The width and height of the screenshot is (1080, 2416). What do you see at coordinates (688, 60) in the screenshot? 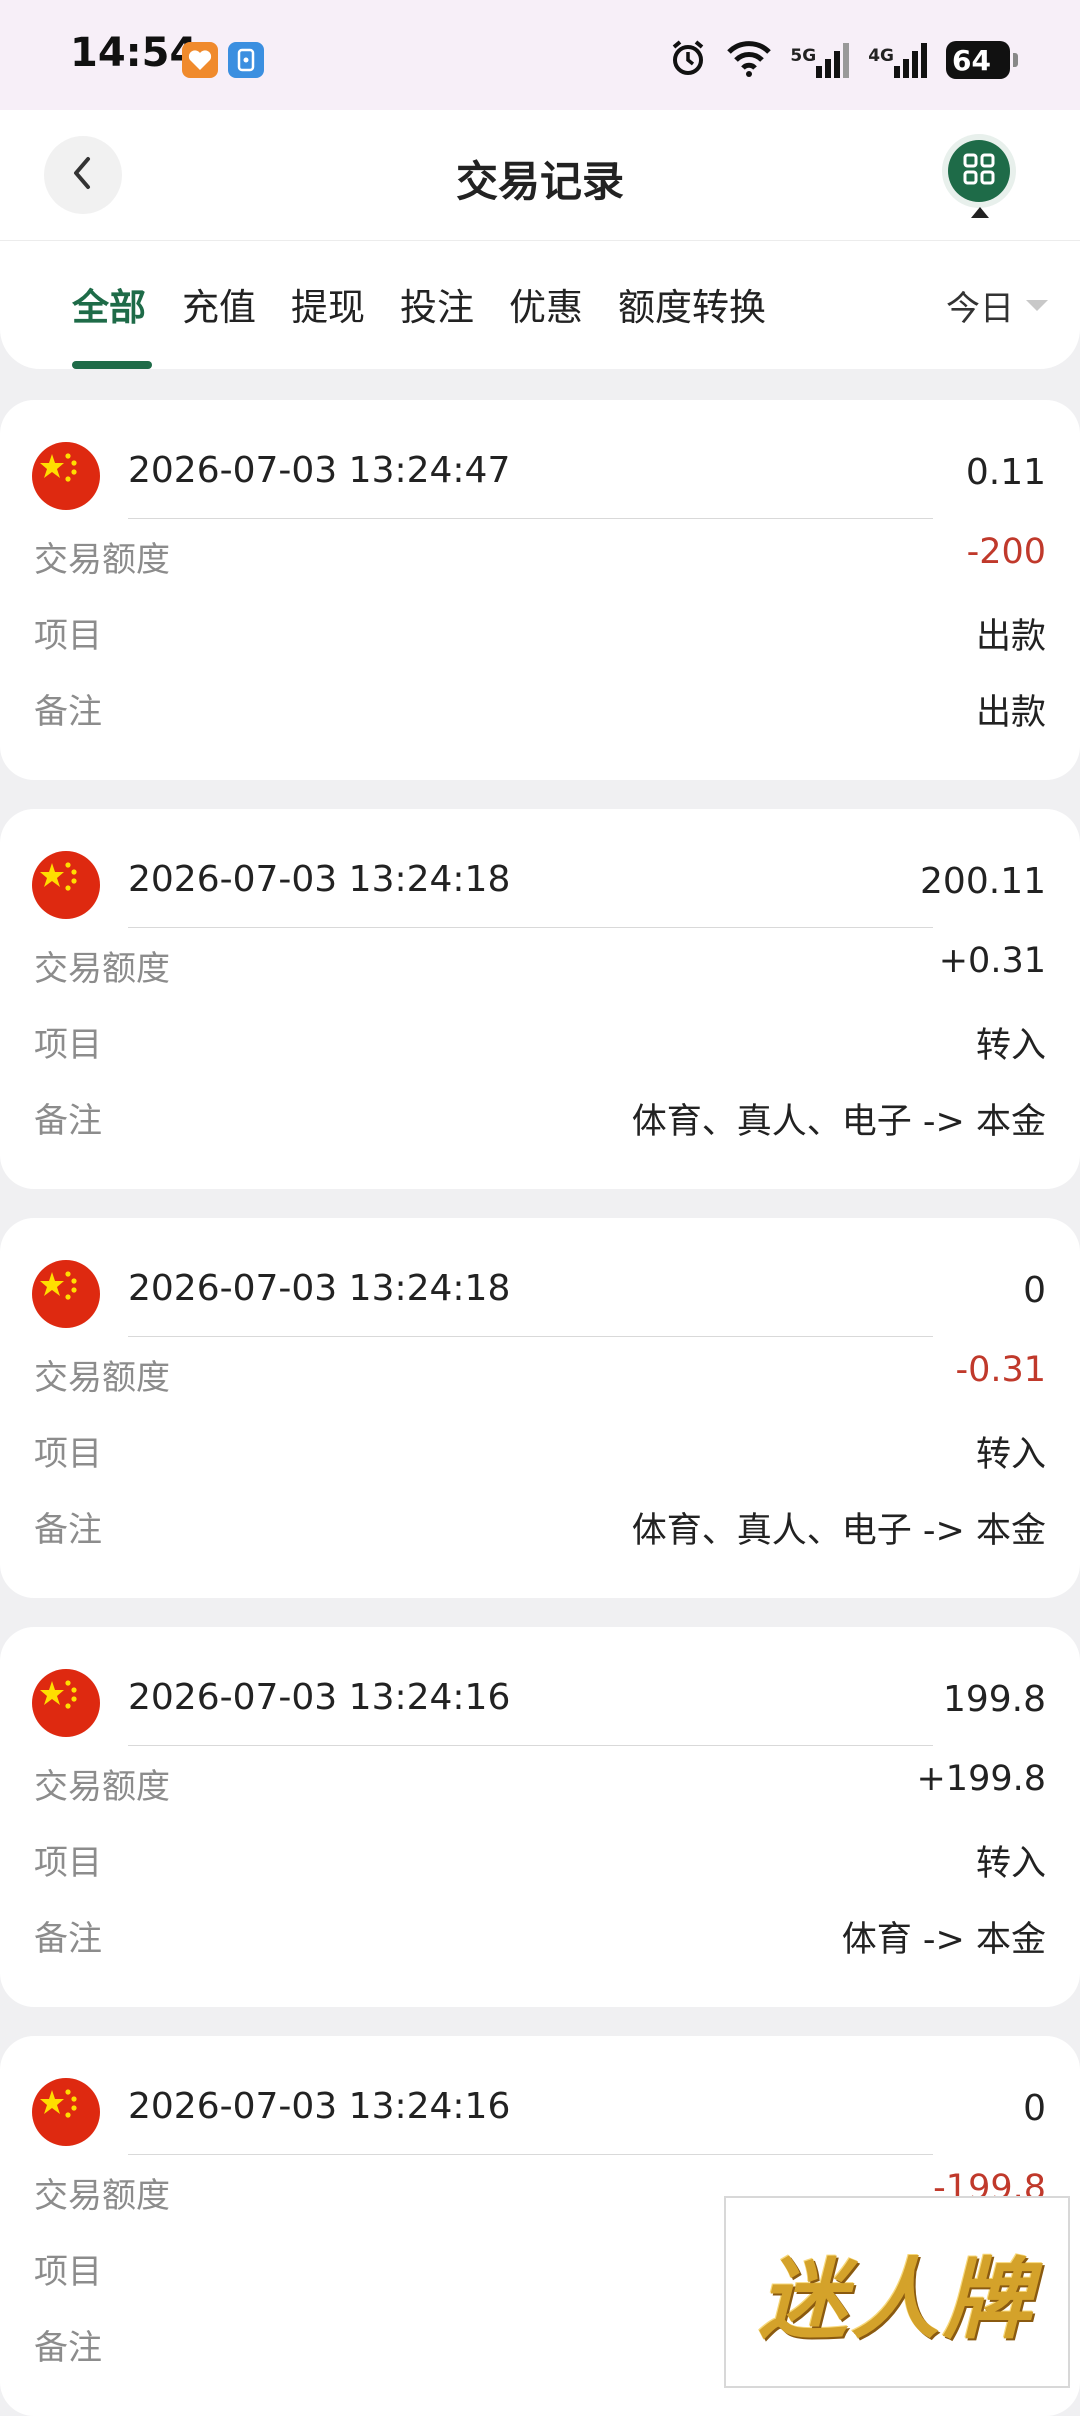
I see `alarm-icon` at bounding box center [688, 60].